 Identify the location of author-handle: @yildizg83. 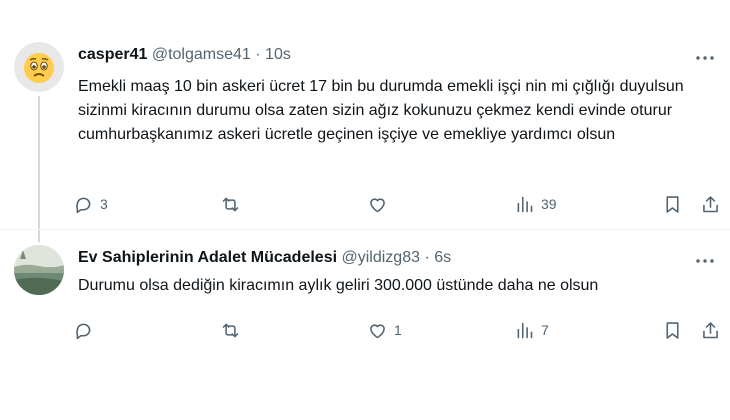
(381, 257).